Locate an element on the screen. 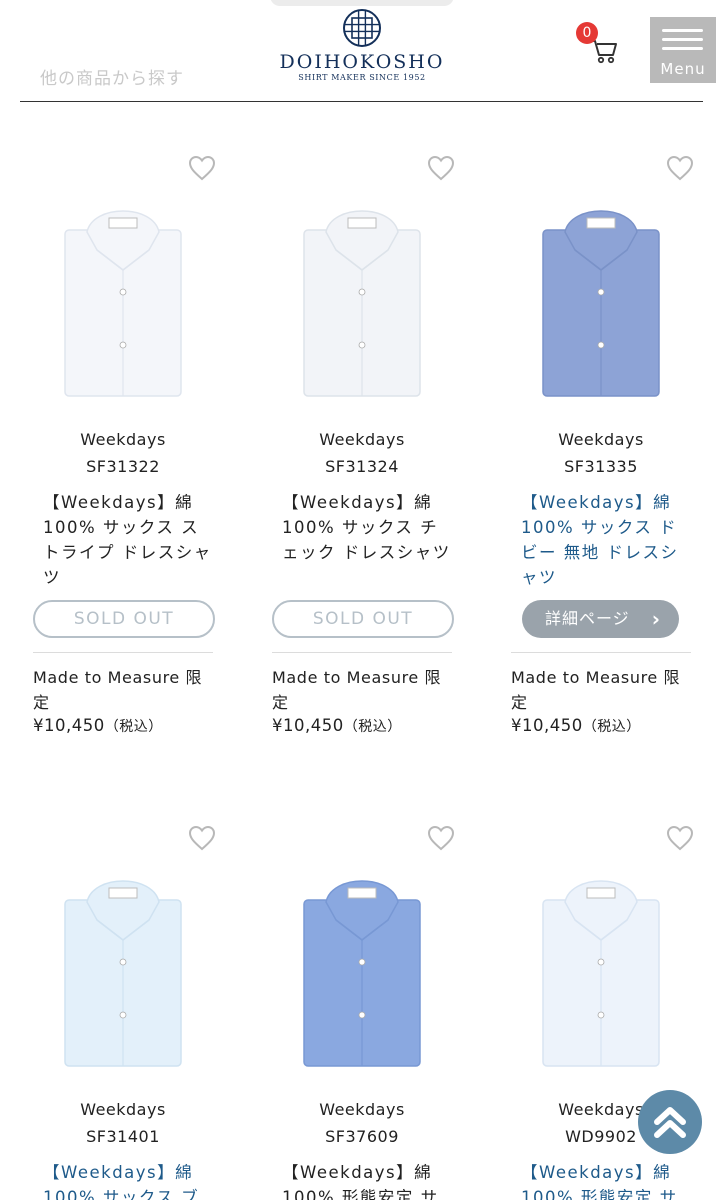 This screenshot has height=1200, width=723. cart-button: 0 is located at coordinates (598, 44).